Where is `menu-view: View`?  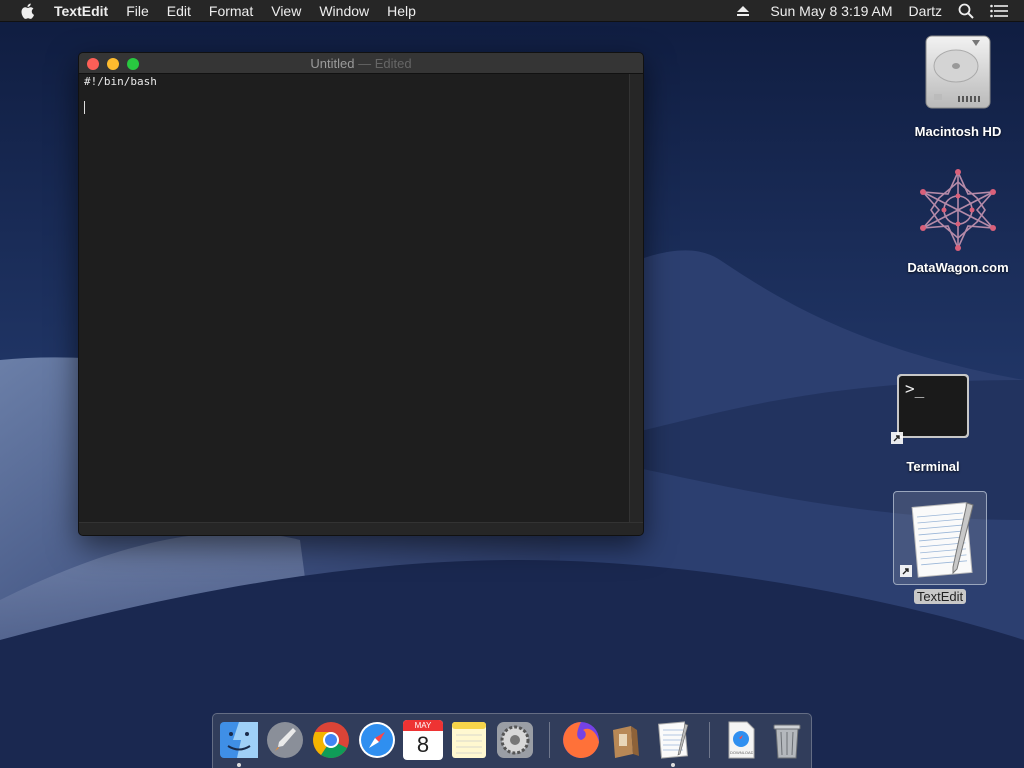 menu-view: View is located at coordinates (286, 11).